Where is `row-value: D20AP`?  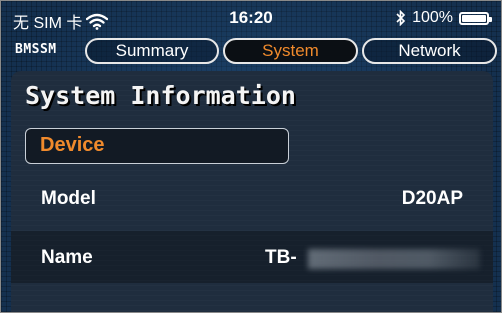
row-value: D20AP is located at coordinates (432, 198).